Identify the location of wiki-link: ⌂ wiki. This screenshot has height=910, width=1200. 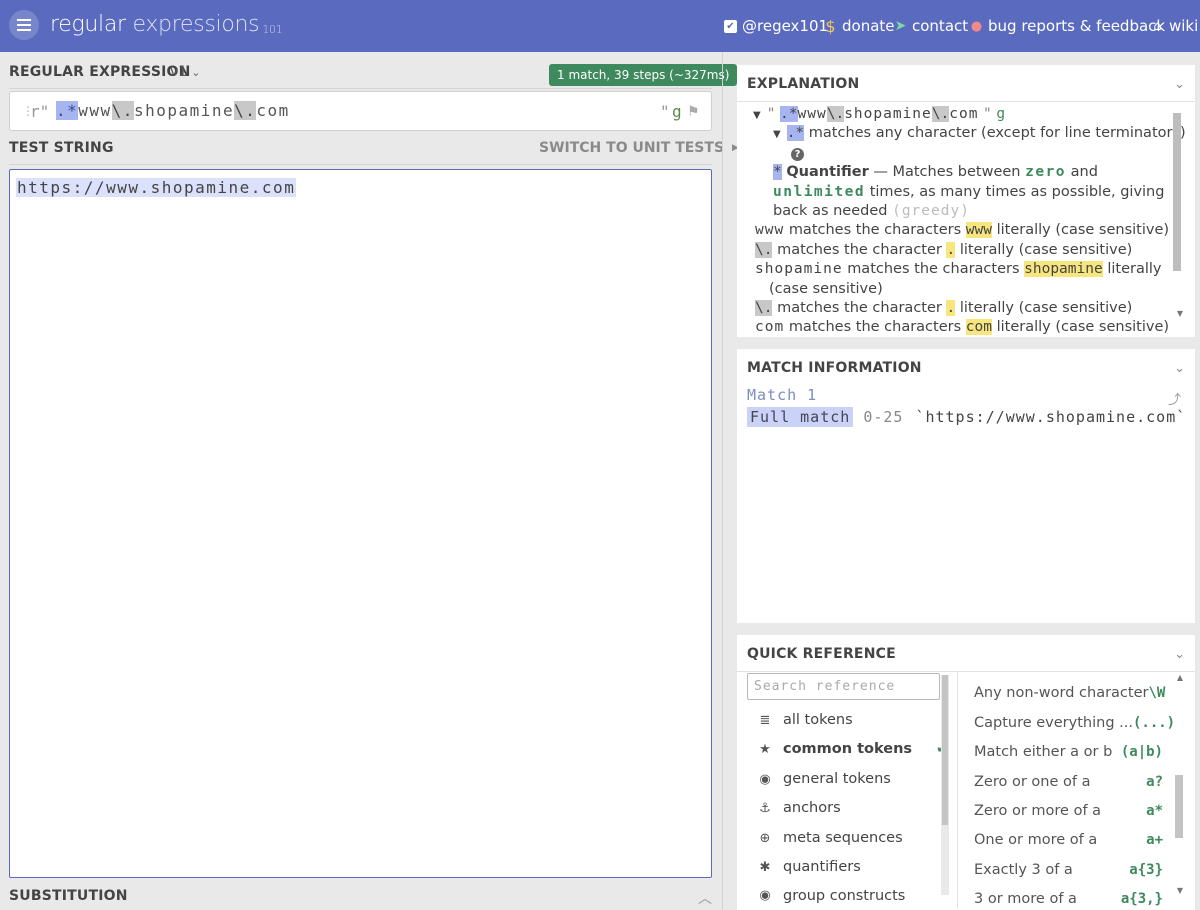
(1174, 26).